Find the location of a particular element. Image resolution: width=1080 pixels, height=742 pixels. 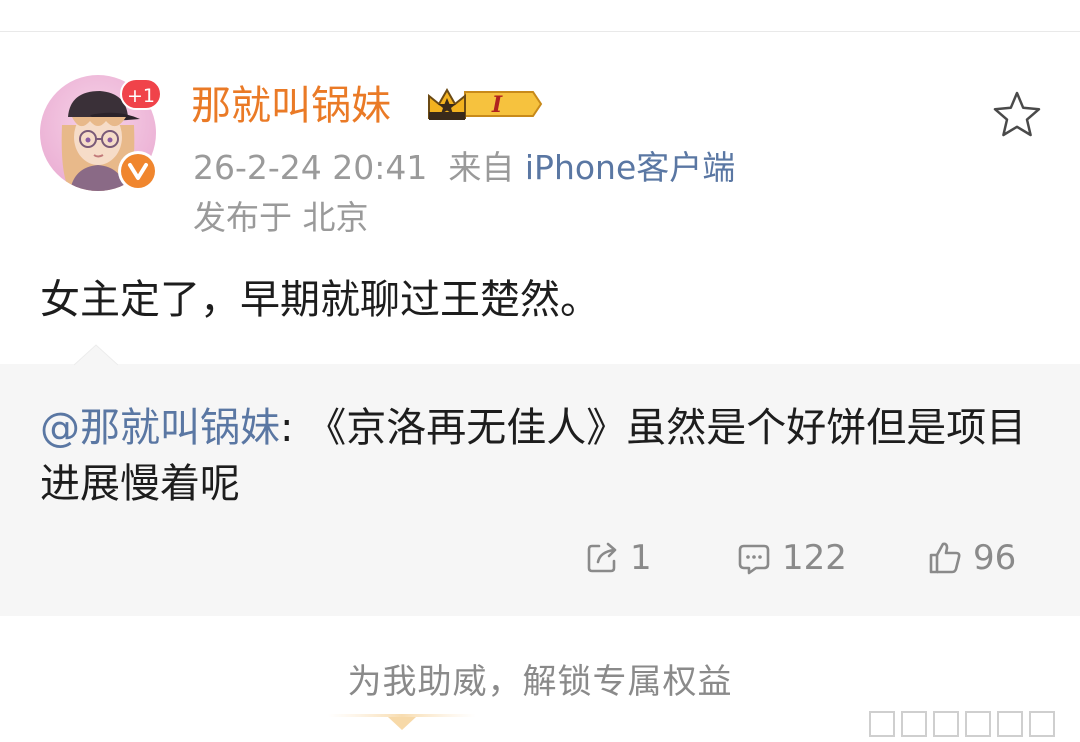

notification-badge: +1 is located at coordinates (141, 94).